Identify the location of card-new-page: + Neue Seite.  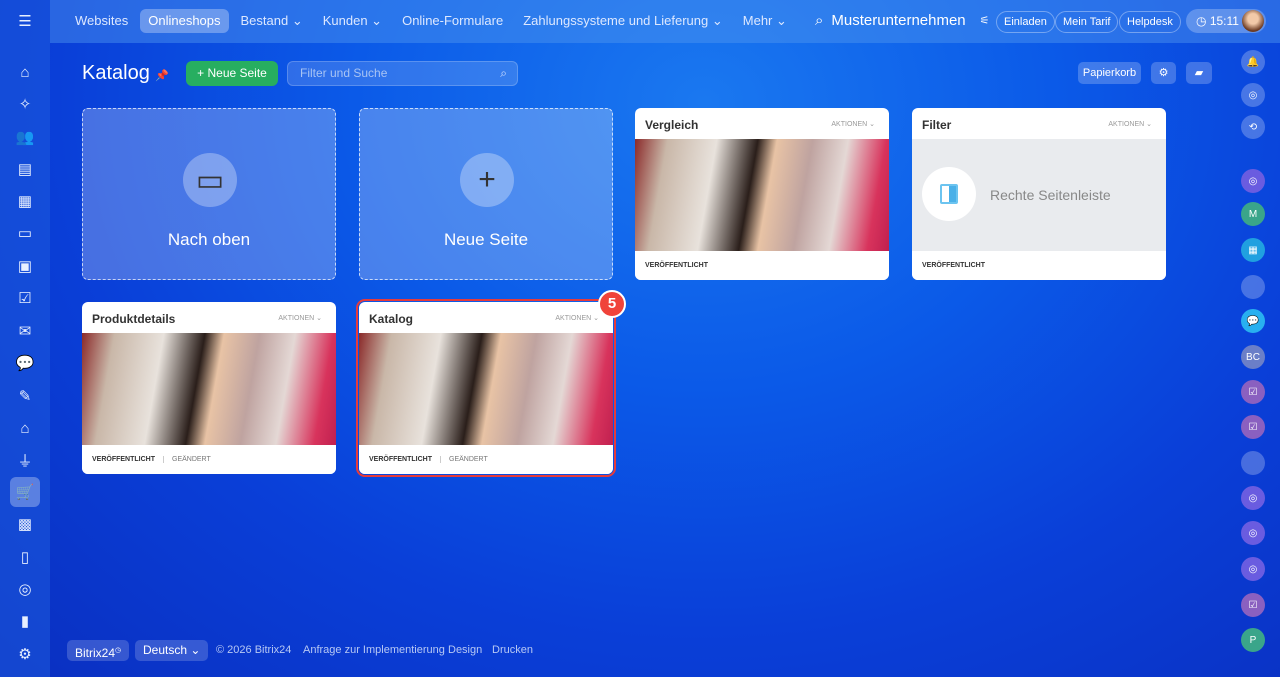
(486, 194).